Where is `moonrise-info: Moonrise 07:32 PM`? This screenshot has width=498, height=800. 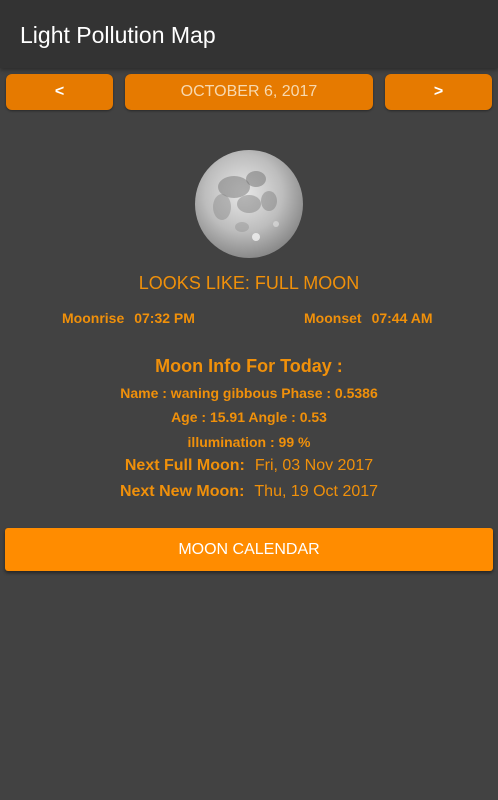
moonrise-info: Moonrise 07:32 PM is located at coordinates (128, 318).